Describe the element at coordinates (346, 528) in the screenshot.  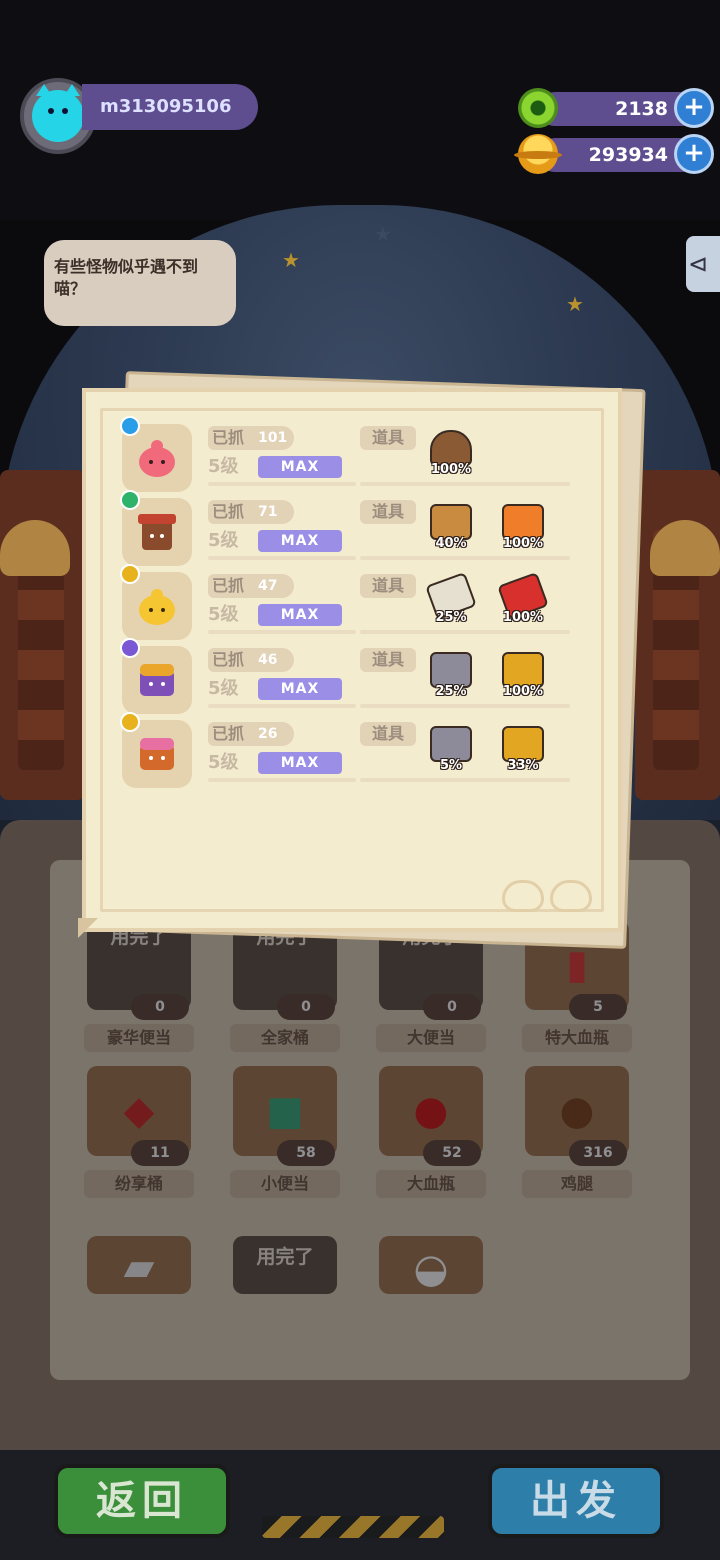
I see `monster-row: 已抓 71 5级 MAX 道具 40% 100%` at that location.